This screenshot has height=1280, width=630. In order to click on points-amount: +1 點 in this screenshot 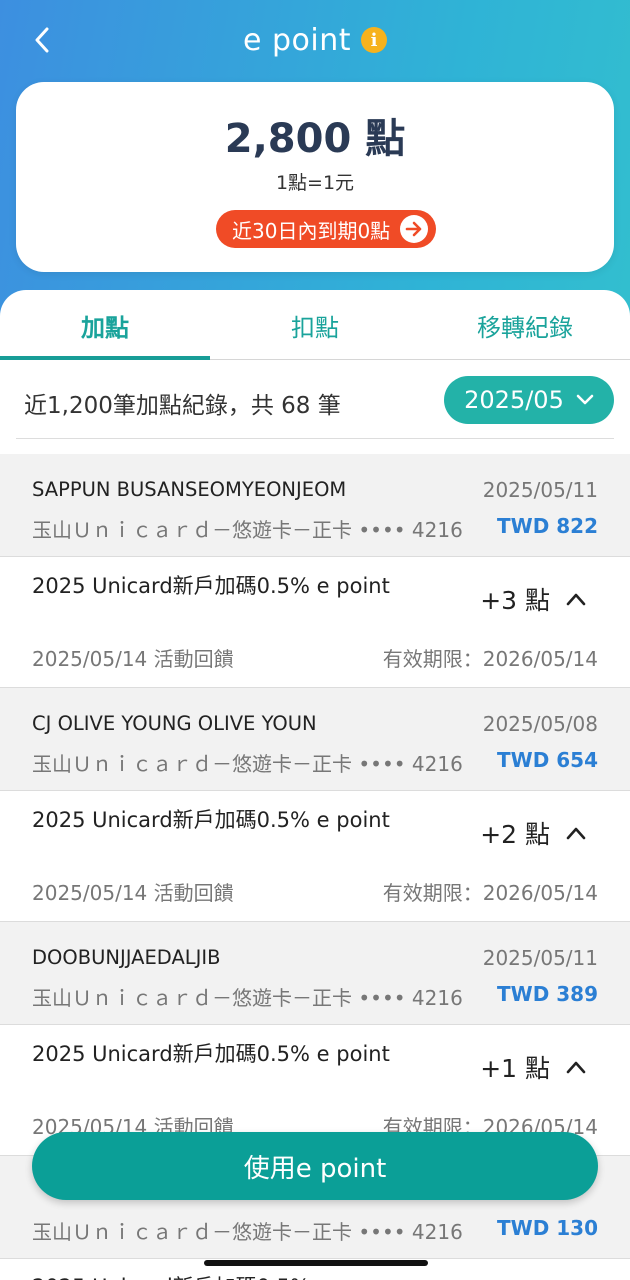, I will do `click(515, 1068)`.